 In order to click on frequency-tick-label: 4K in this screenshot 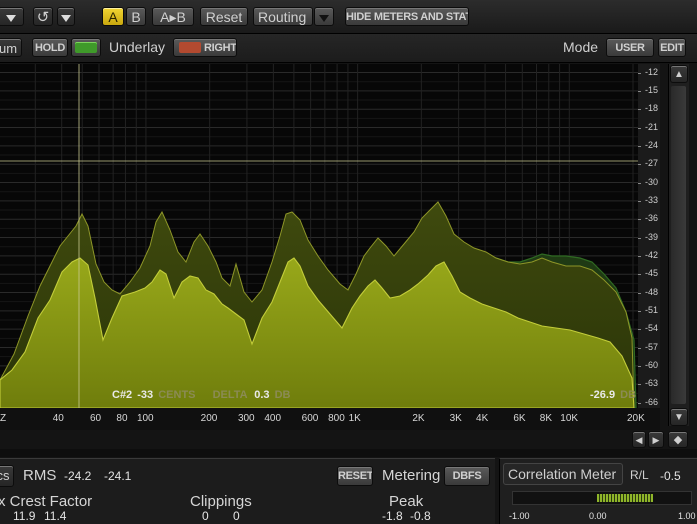, I will do `click(482, 418)`.